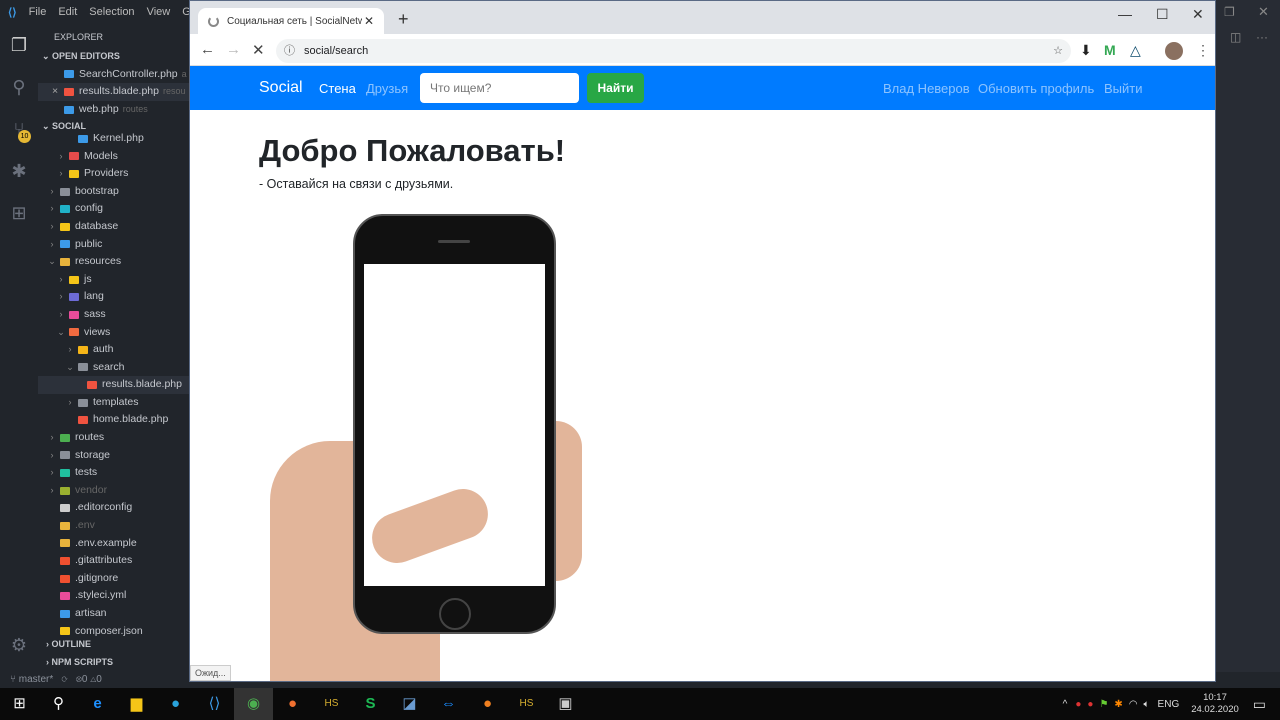 This screenshot has width=1280, height=720. I want to click on debug-icon: ✱, so click(19, 171).